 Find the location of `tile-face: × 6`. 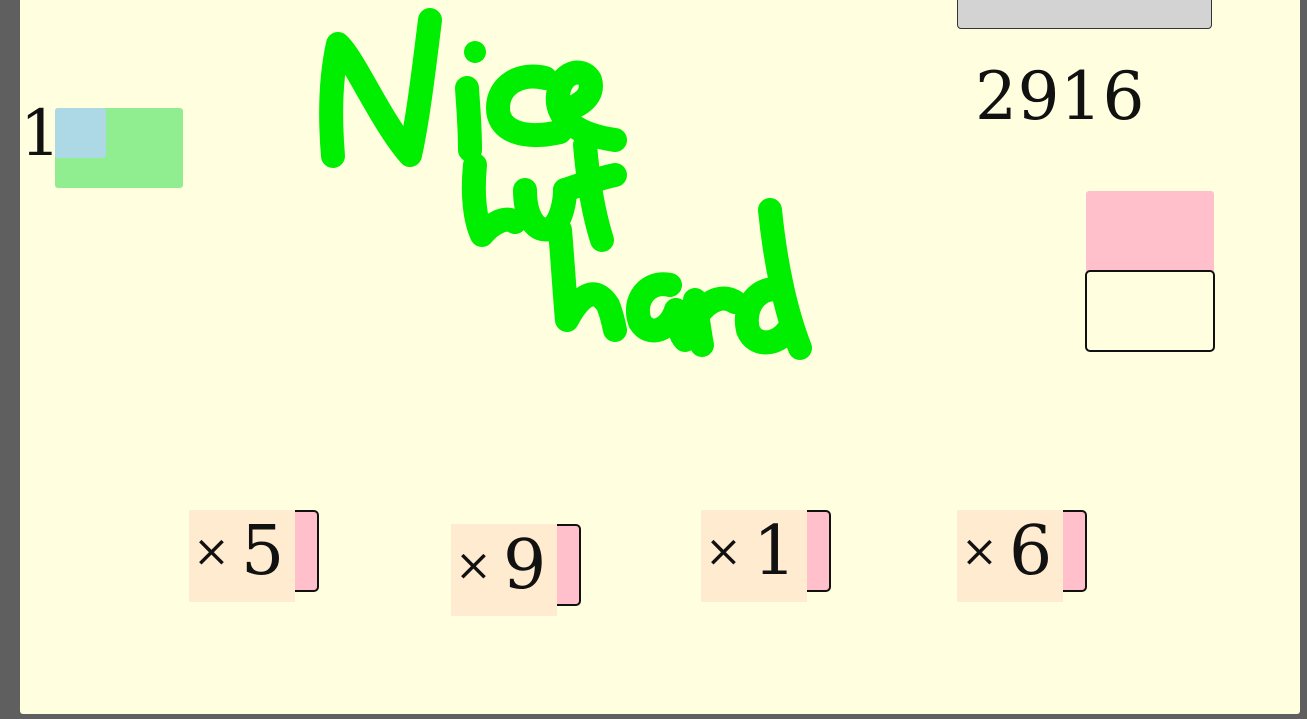

tile-face: × 6 is located at coordinates (1010, 556).